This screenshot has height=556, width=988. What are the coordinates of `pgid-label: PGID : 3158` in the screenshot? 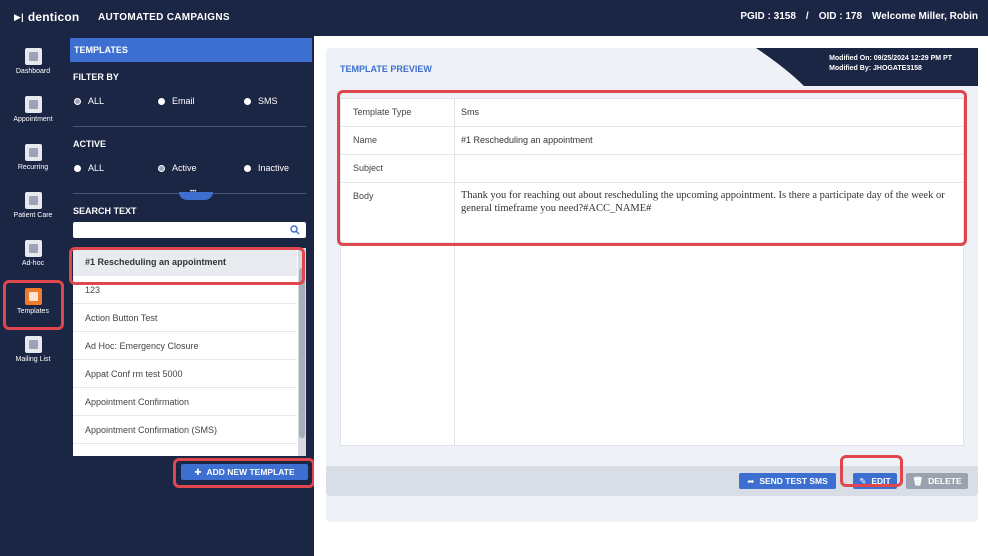 It's located at (768, 16).